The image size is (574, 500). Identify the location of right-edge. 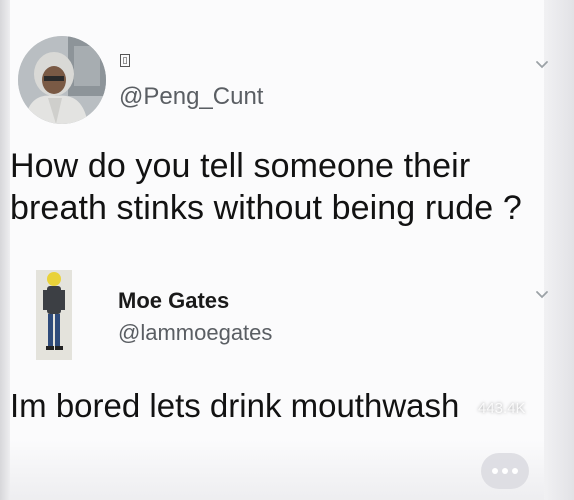
(559, 250).